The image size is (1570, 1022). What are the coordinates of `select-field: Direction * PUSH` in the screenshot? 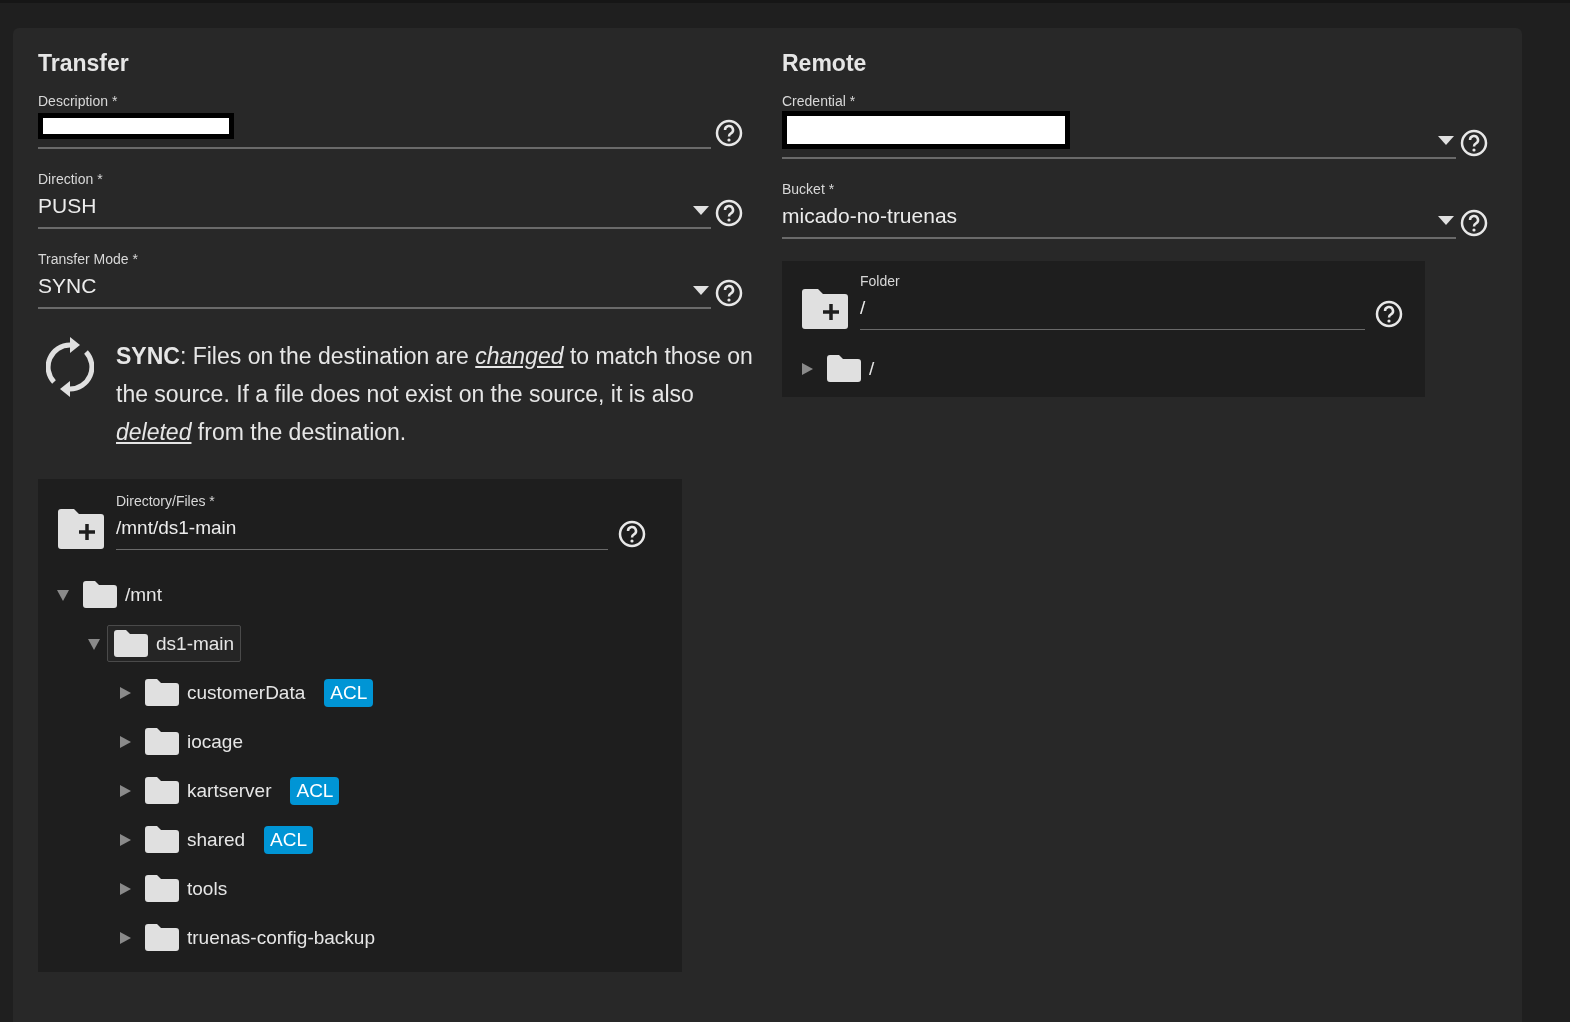 It's located at (374, 200).